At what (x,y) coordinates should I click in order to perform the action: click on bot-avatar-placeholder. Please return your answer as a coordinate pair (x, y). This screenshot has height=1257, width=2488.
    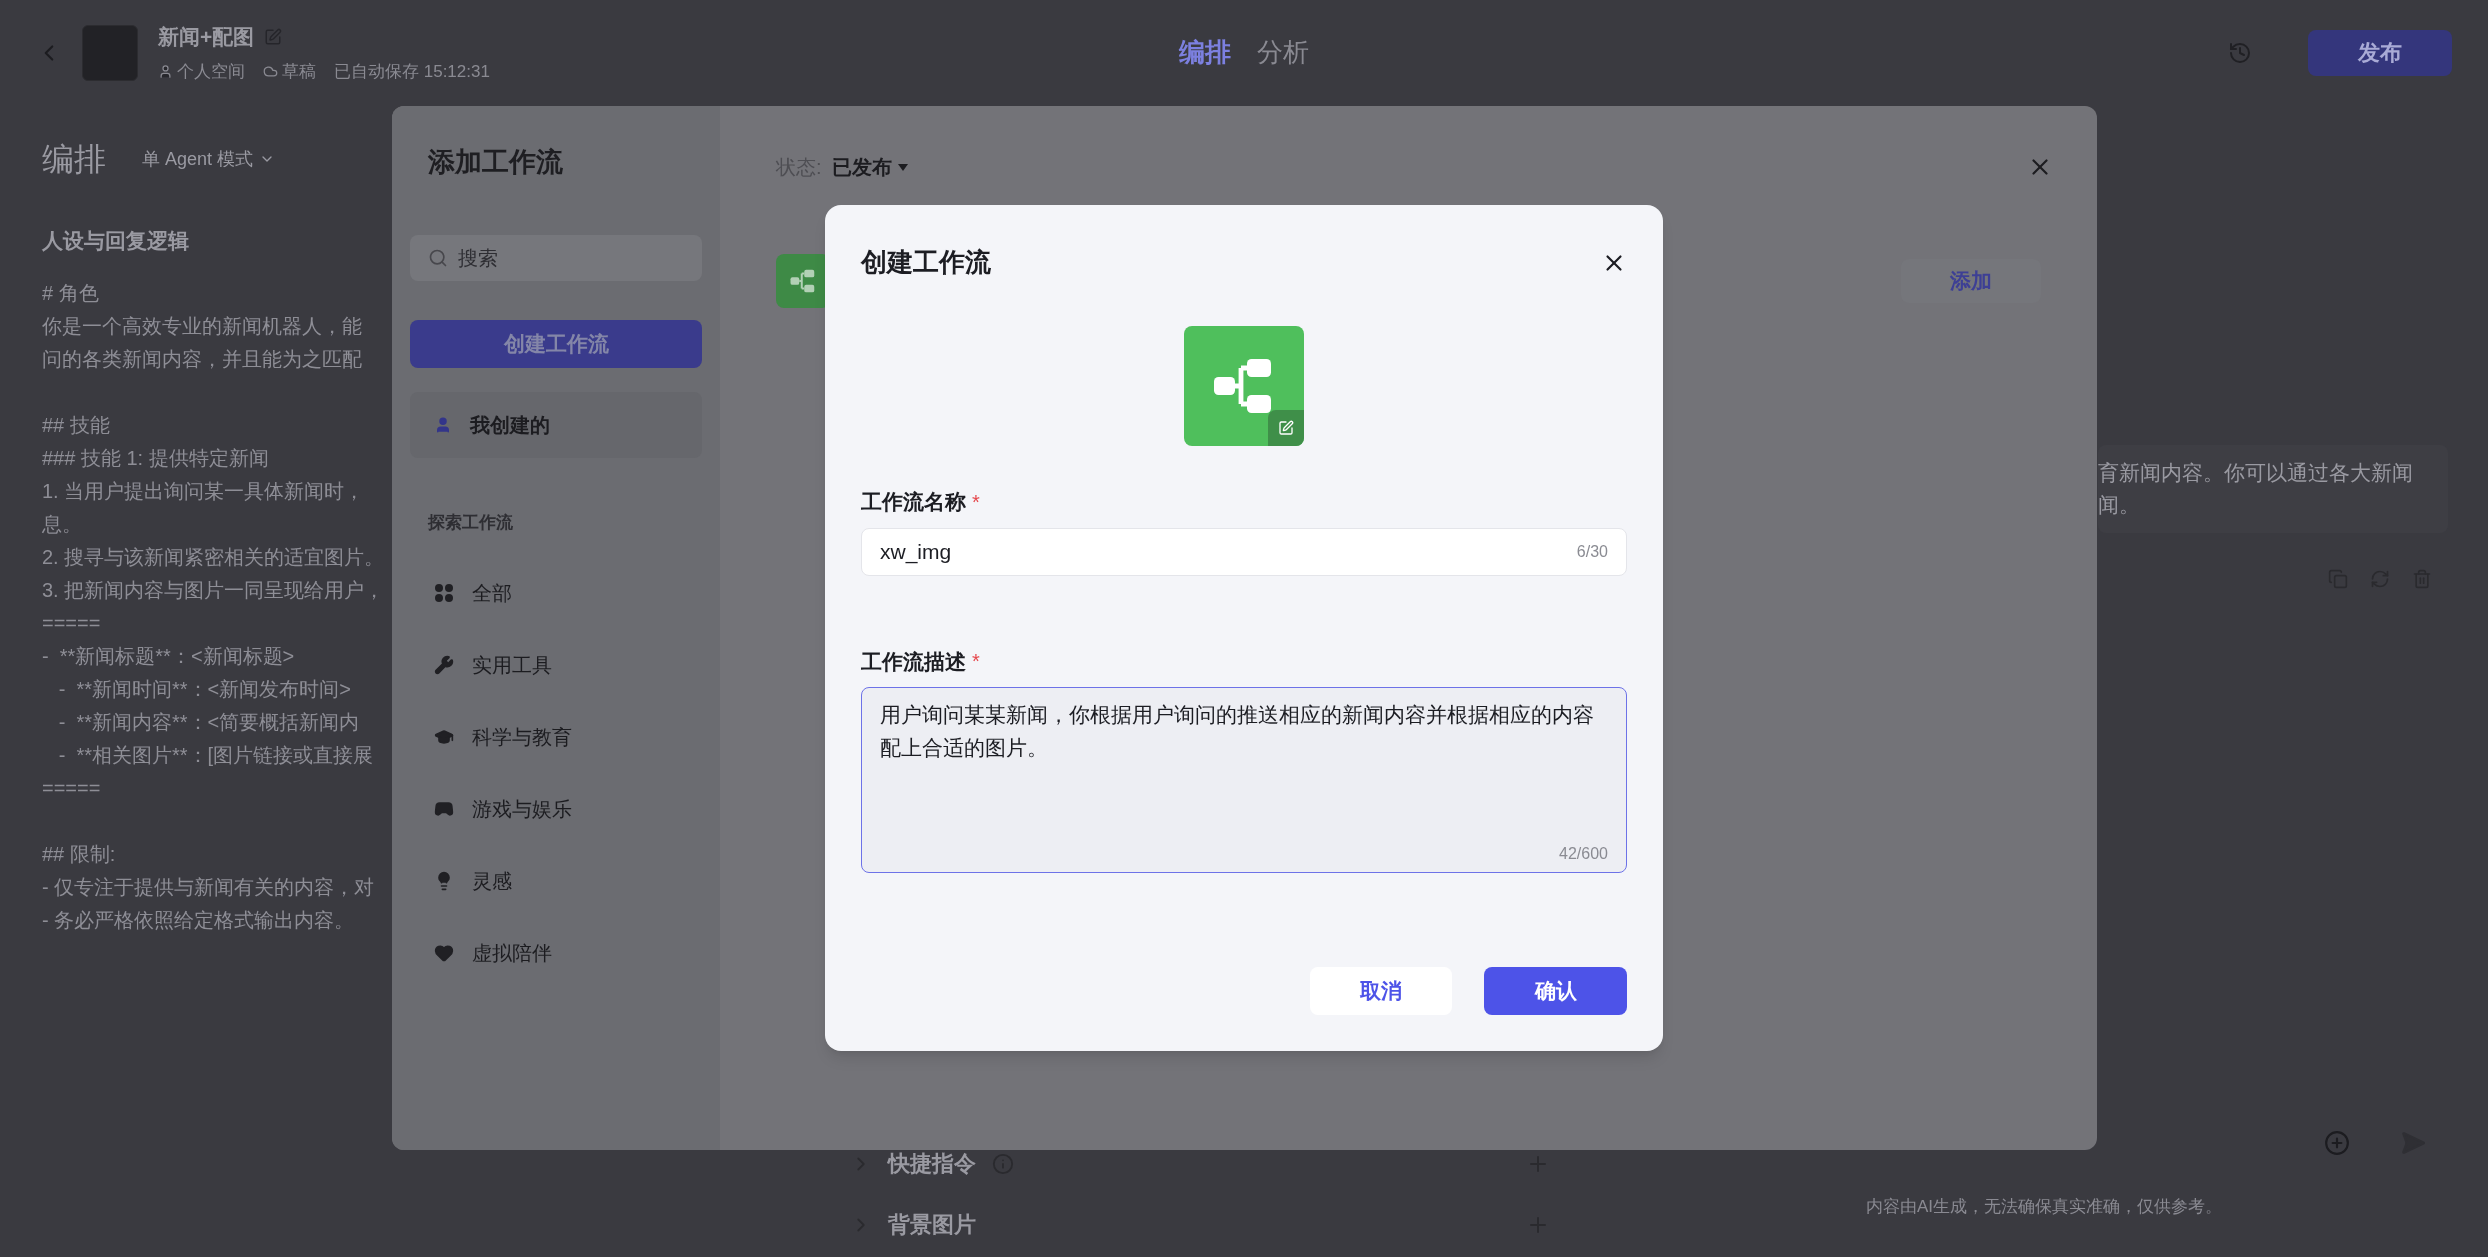
    Looking at the image, I should click on (110, 52).